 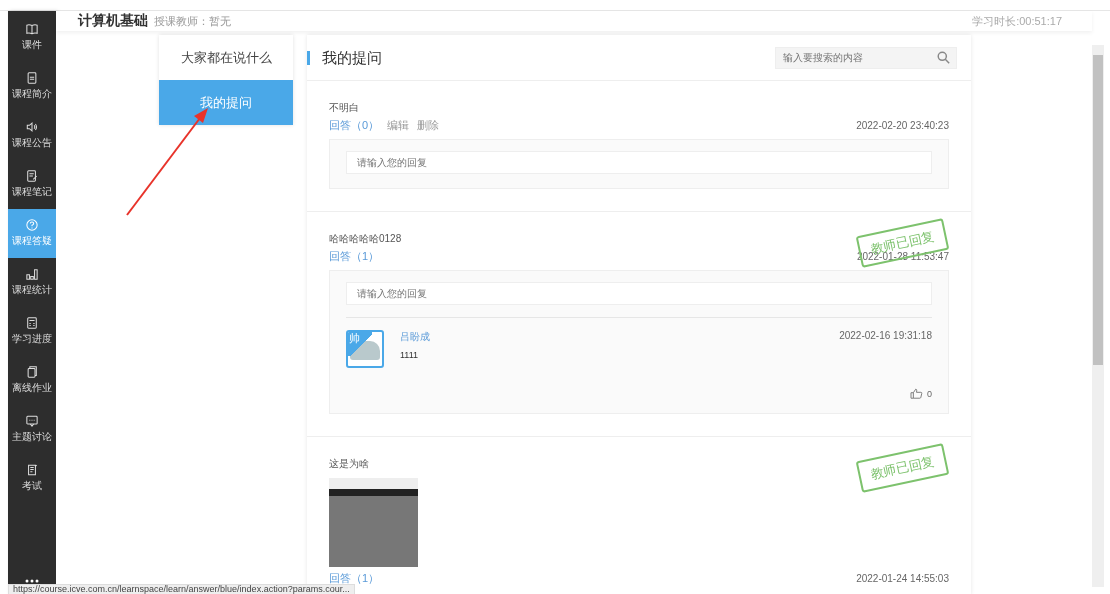 What do you see at coordinates (32, 429) in the screenshot?
I see `sidebar-item: 主题讨论` at bounding box center [32, 429].